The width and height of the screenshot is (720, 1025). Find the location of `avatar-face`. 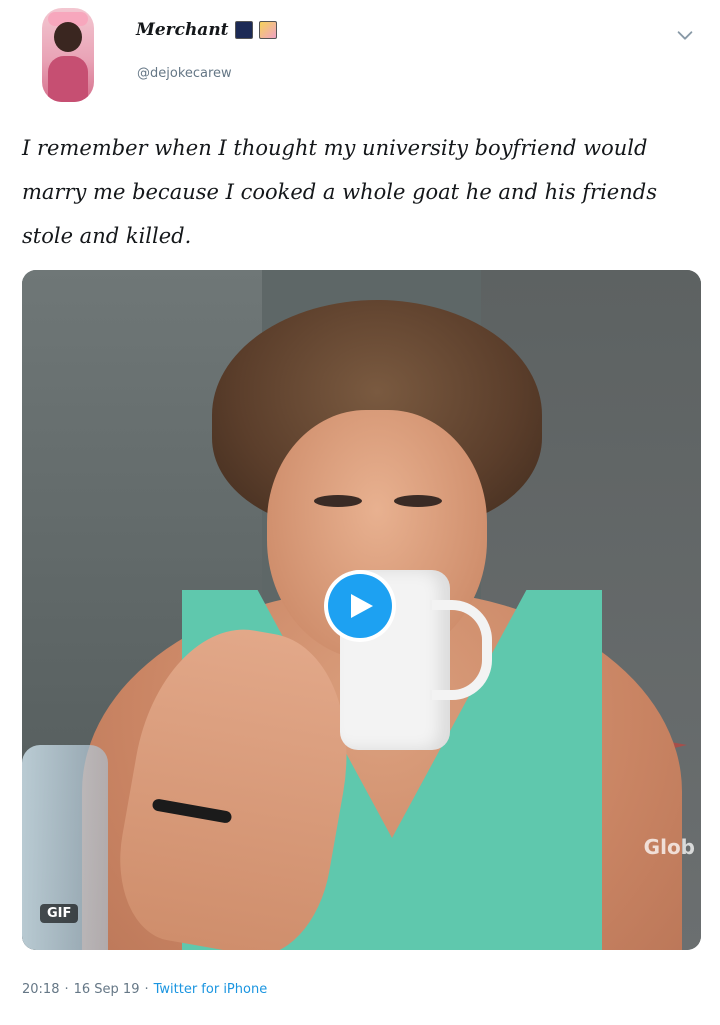

avatar-face is located at coordinates (68, 37).